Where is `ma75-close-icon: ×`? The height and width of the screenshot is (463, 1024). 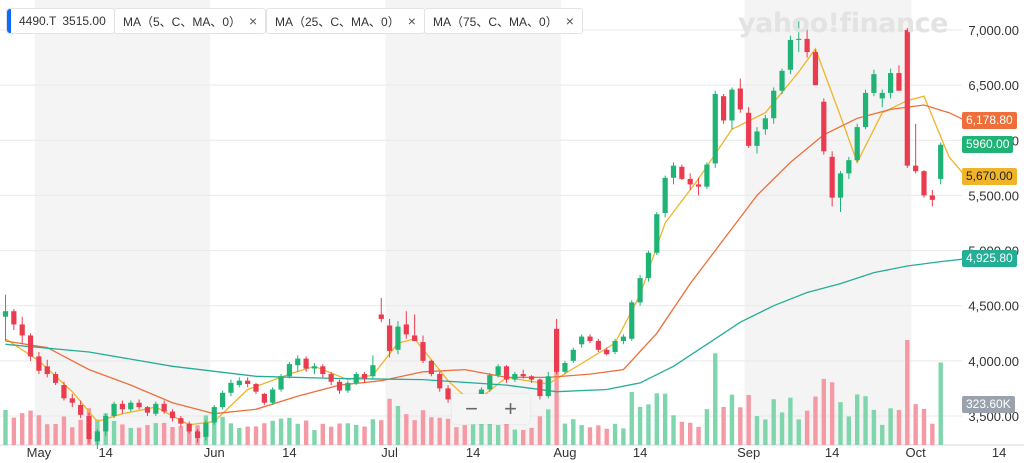
ma75-close-icon: × is located at coordinates (570, 21).